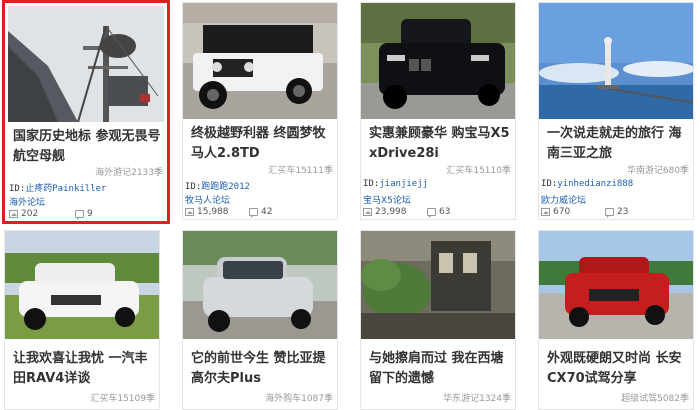 The image size is (700, 410). Describe the element at coordinates (657, 171) in the screenshot. I see `card-source: 华南游记680季` at that location.